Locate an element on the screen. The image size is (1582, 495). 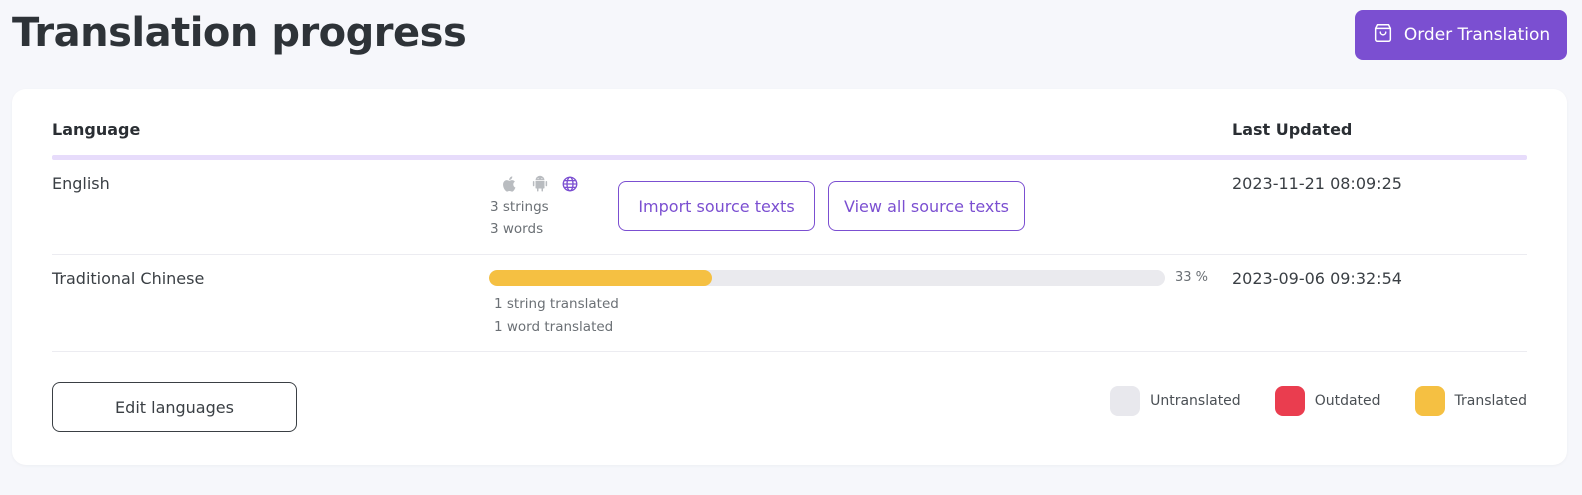
legend: Untranslated Outdated Translated is located at coordinates (1318, 401).